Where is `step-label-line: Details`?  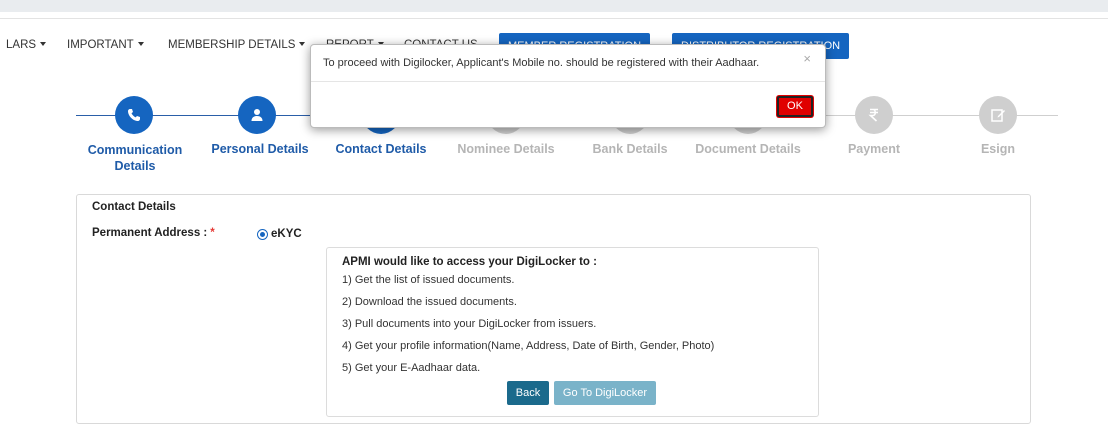 step-label-line: Details is located at coordinates (135, 166).